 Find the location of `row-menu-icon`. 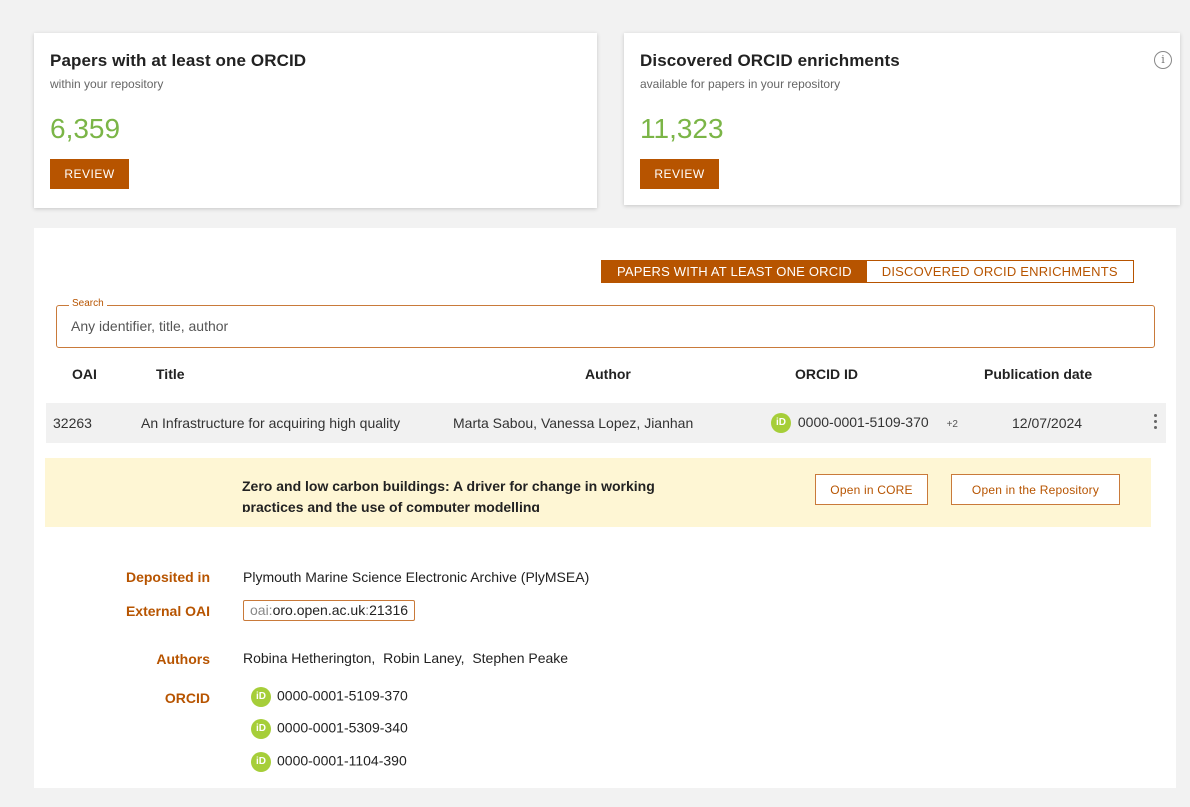

row-menu-icon is located at coordinates (1155, 423).